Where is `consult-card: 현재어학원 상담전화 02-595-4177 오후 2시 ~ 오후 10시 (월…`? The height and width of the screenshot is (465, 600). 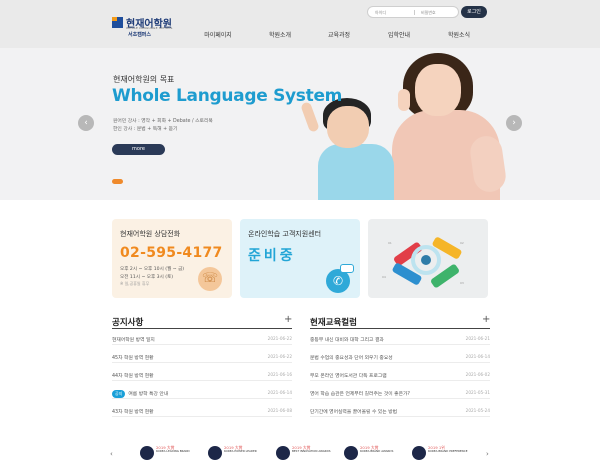 consult-card: 현재어학원 상담전화 02-595-4177 오후 2시 ~ 오후 10시 (월… is located at coordinates (172, 258).